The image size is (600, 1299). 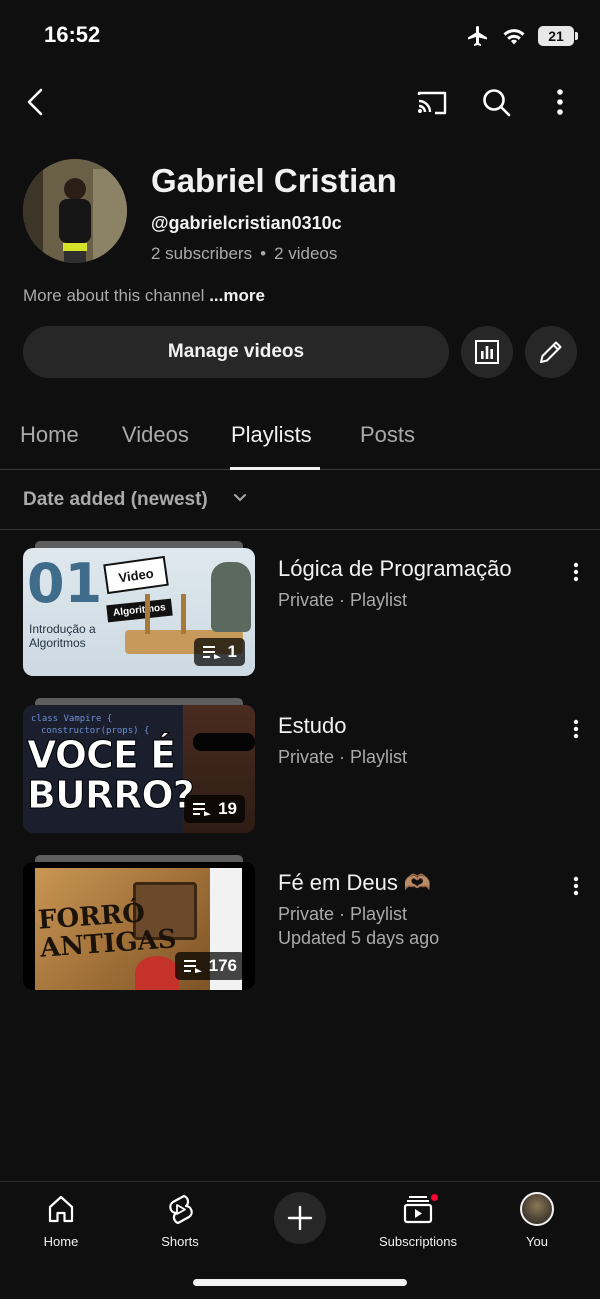 What do you see at coordinates (300, 102) in the screenshot?
I see `top-app-bar` at bounding box center [300, 102].